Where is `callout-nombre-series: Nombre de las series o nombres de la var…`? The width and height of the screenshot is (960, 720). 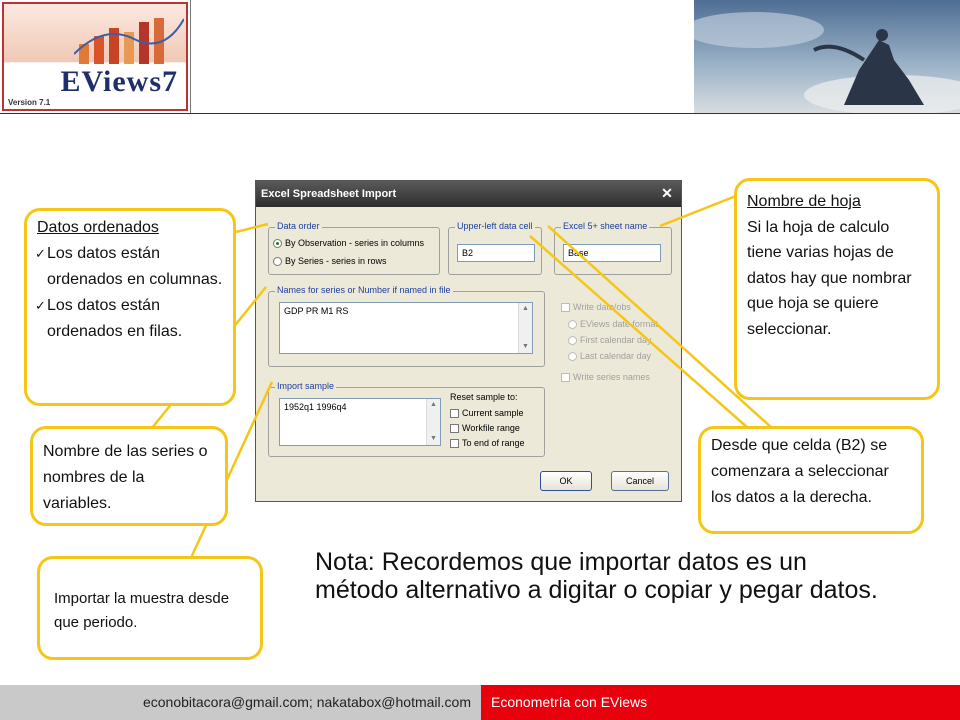
callout-nombre-series: Nombre de las series o nombres de la var… is located at coordinates (129, 476).